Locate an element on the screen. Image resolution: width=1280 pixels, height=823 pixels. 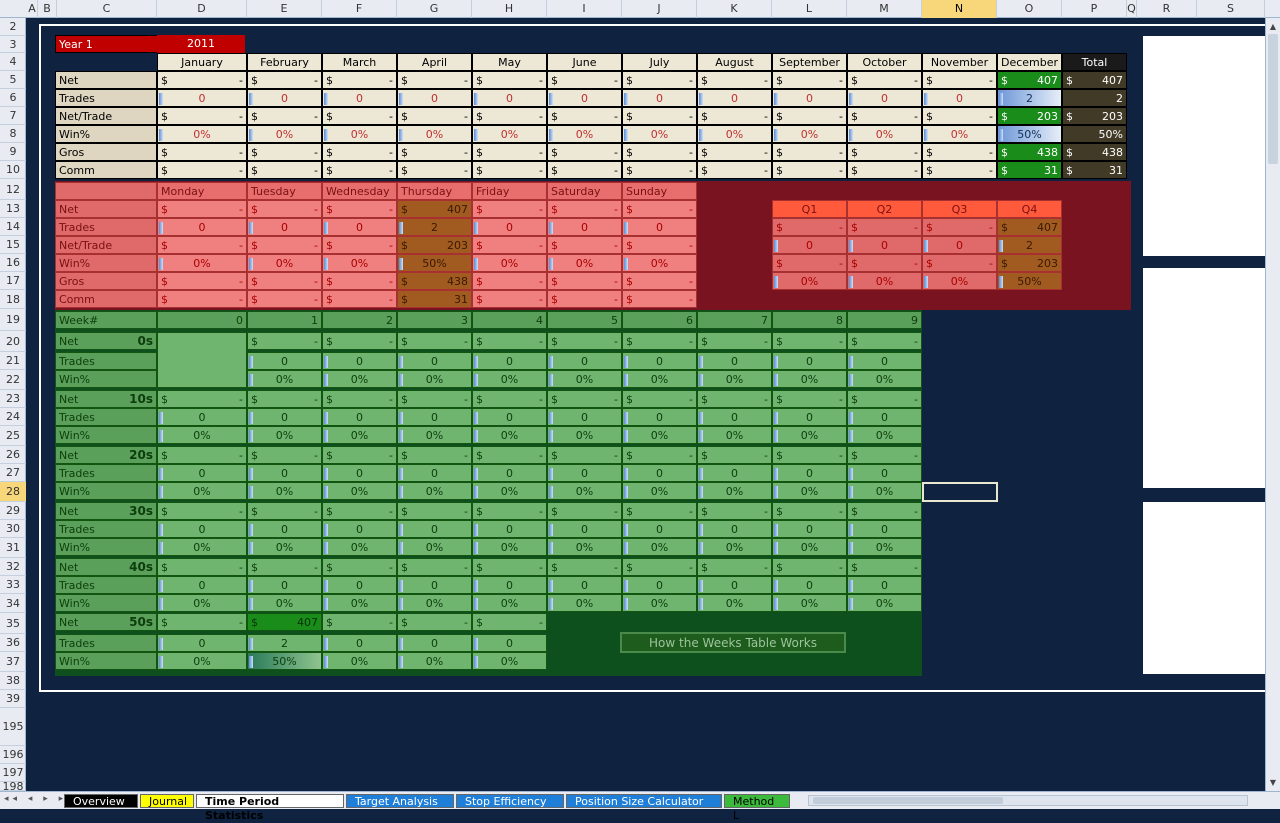
sheet-tab-journal: Journal is located at coordinates (167, 801).